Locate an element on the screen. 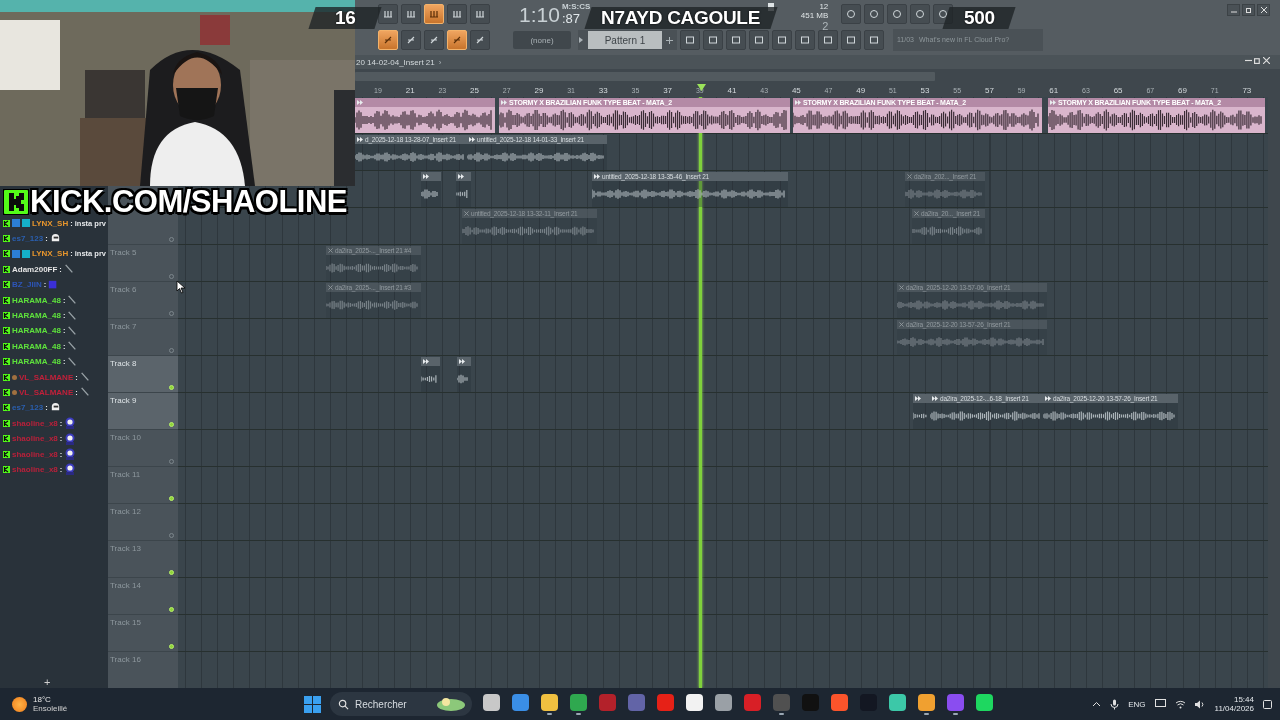 The height and width of the screenshot is (720, 1280). waveform-drawing is located at coordinates (429, 194).